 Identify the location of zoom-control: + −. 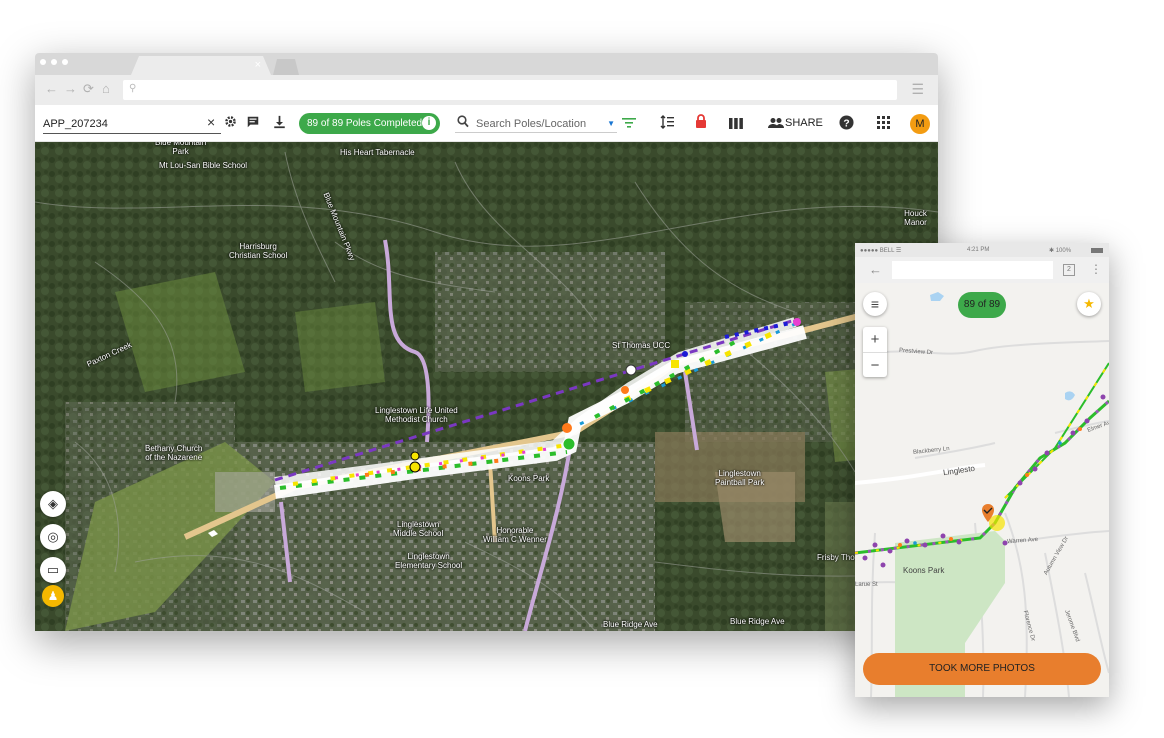
(875, 352).